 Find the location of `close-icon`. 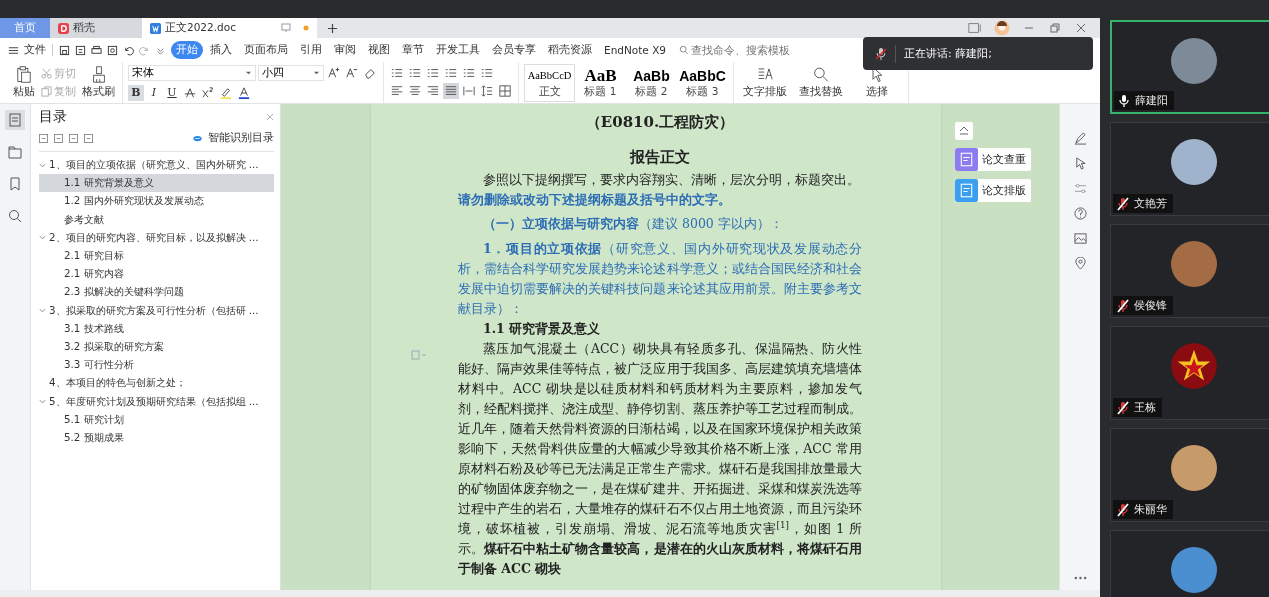

close-icon is located at coordinates (1081, 28).